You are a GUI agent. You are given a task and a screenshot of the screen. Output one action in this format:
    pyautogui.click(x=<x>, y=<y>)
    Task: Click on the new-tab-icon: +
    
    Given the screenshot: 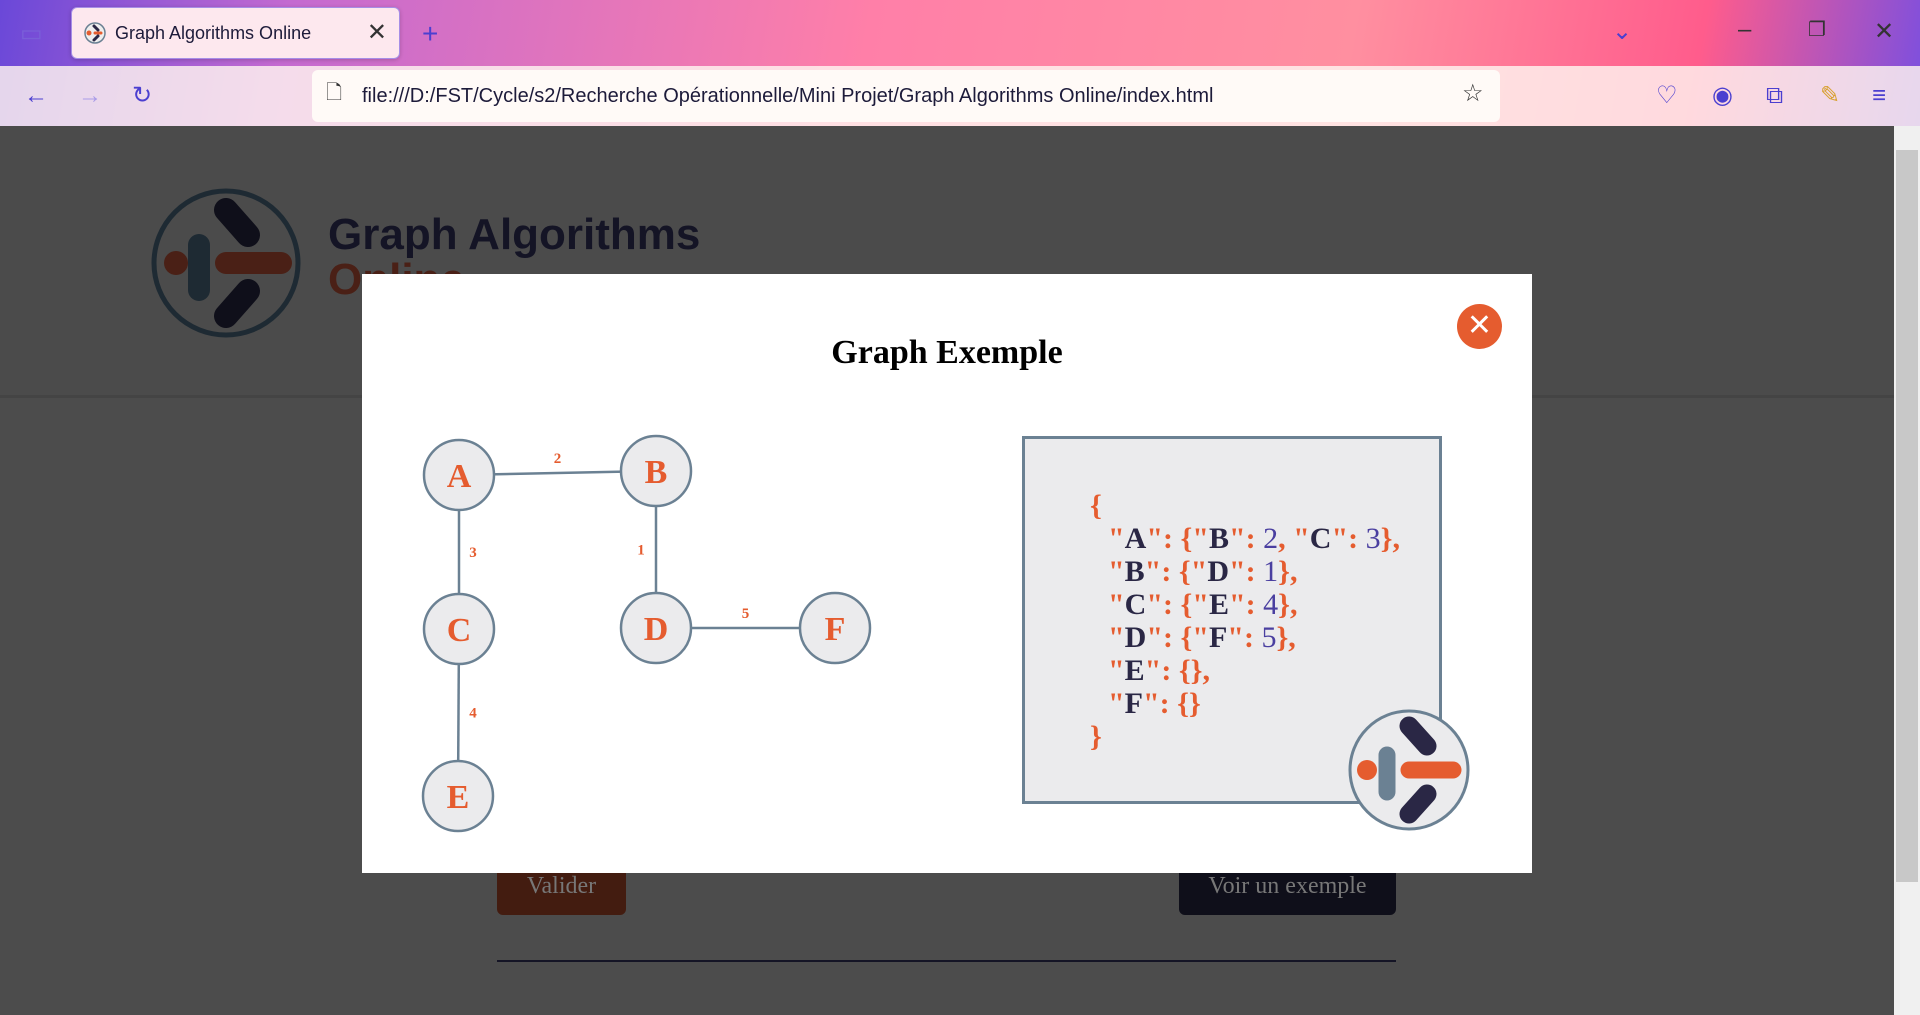 What is the action you would take?
    pyautogui.click(x=430, y=34)
    